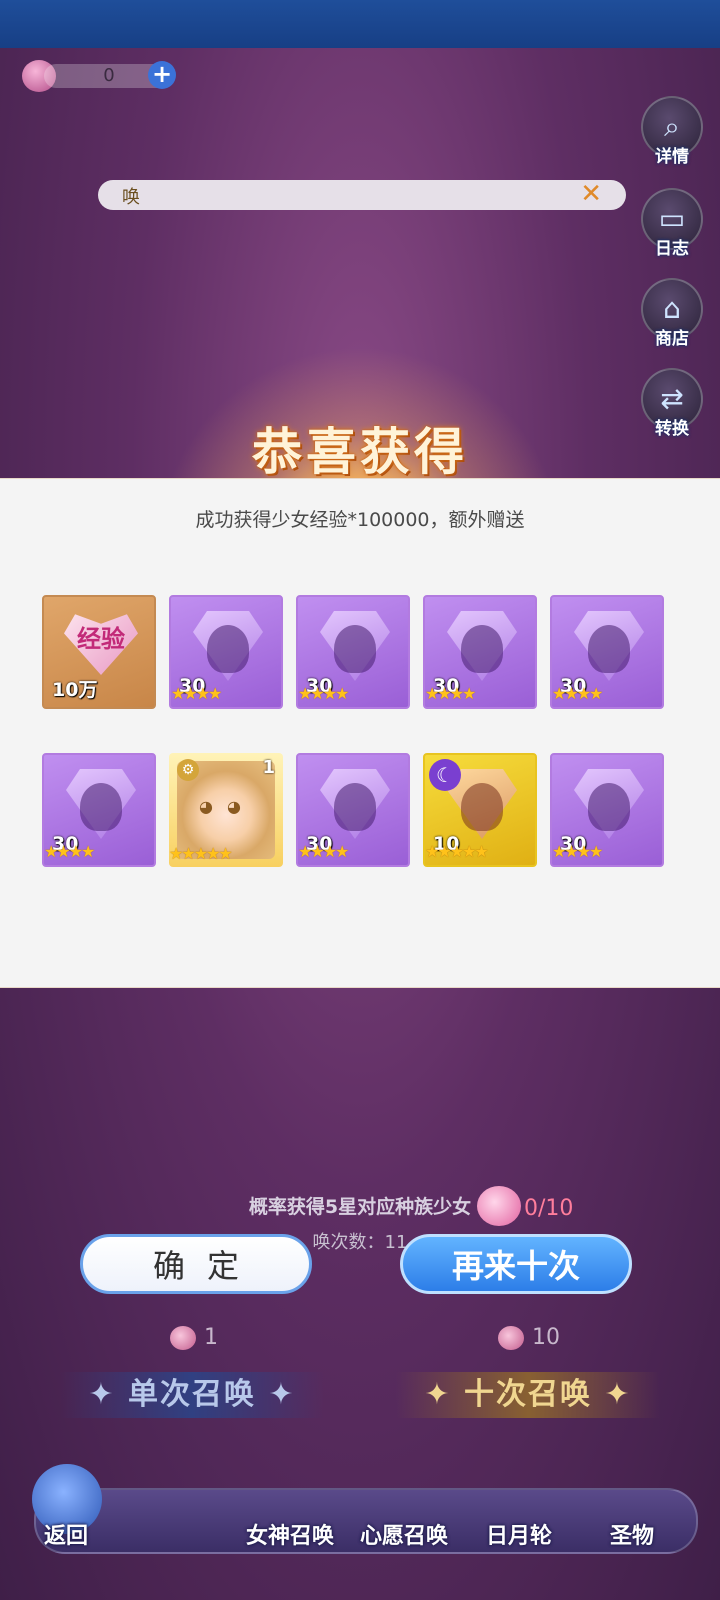 The image size is (720, 1600). What do you see at coordinates (404, 1534) in the screenshot?
I see `nav-wish-summon: 心愿召唤` at bounding box center [404, 1534].